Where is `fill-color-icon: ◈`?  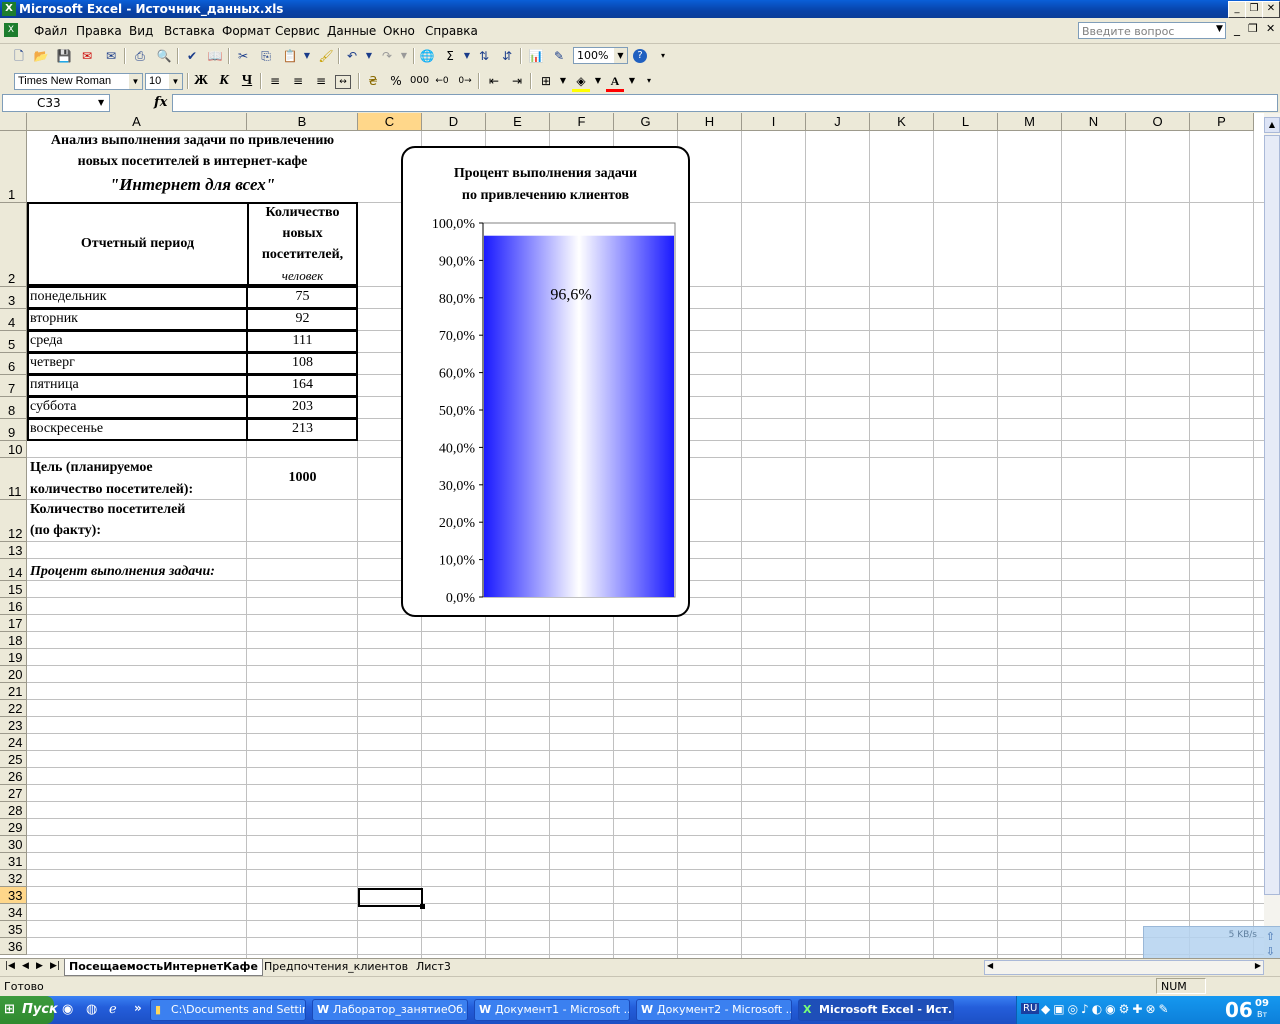
fill-color-icon: ◈ is located at coordinates (581, 82).